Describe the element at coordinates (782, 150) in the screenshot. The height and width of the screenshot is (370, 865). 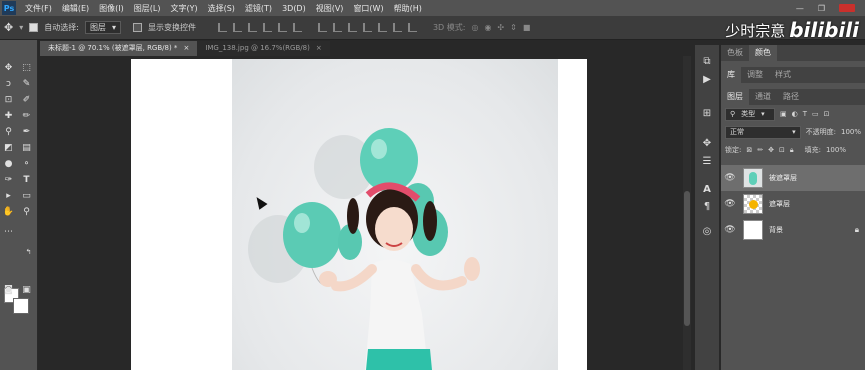
I see `lock-artboard-icon: ⊡` at that location.